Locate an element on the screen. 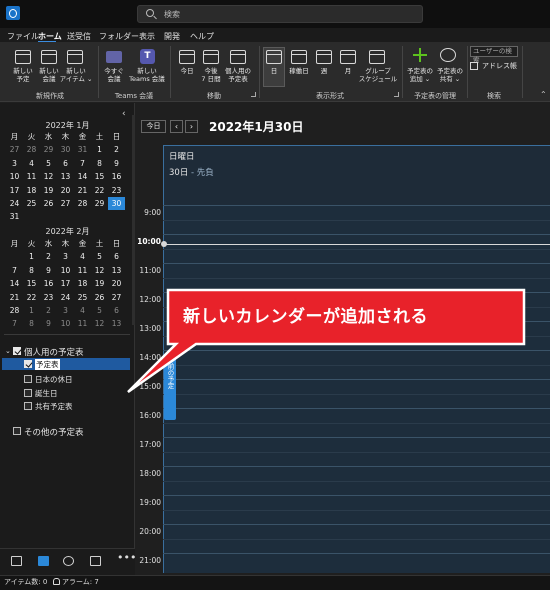 This screenshot has height=590, width=550. tab-file: ファイル is located at coordinates (23, 36).